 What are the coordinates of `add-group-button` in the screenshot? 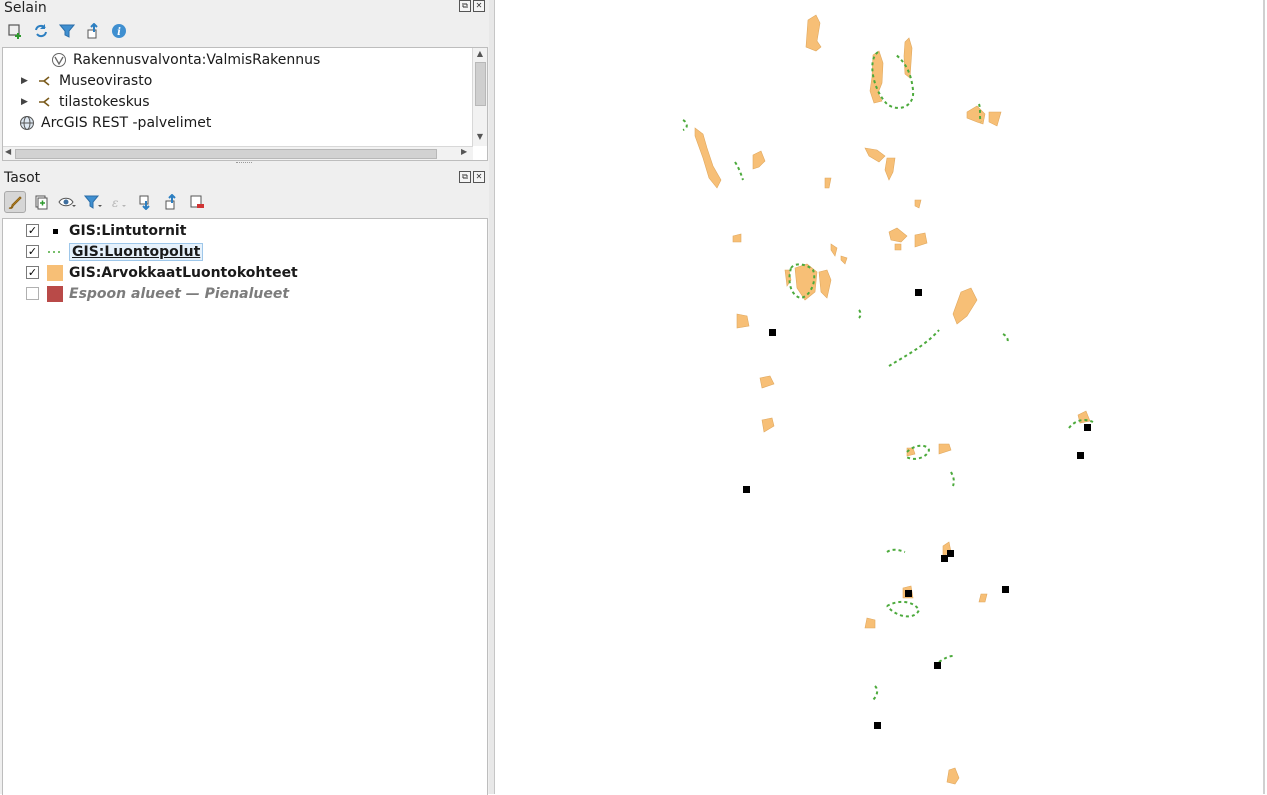 It's located at (41, 202).